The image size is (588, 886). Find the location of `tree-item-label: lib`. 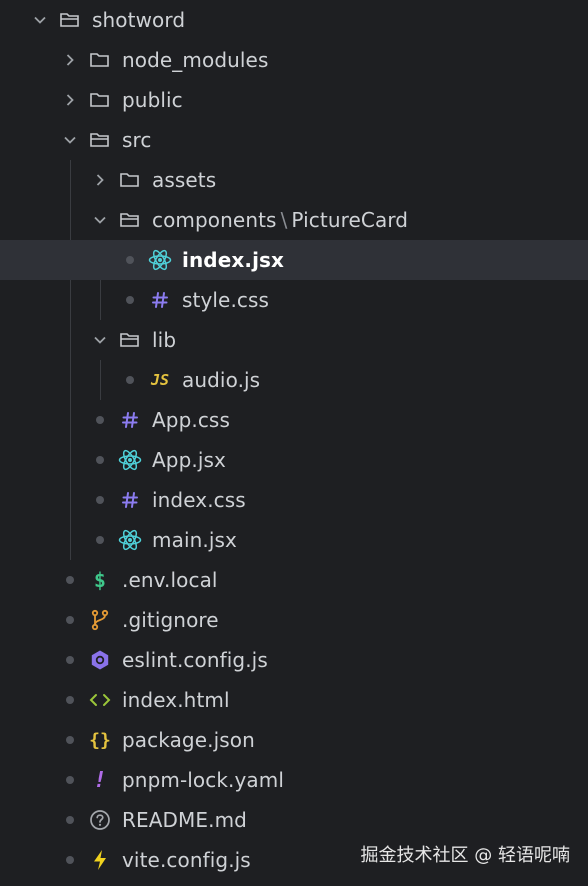

tree-item-label: lib is located at coordinates (164, 340).